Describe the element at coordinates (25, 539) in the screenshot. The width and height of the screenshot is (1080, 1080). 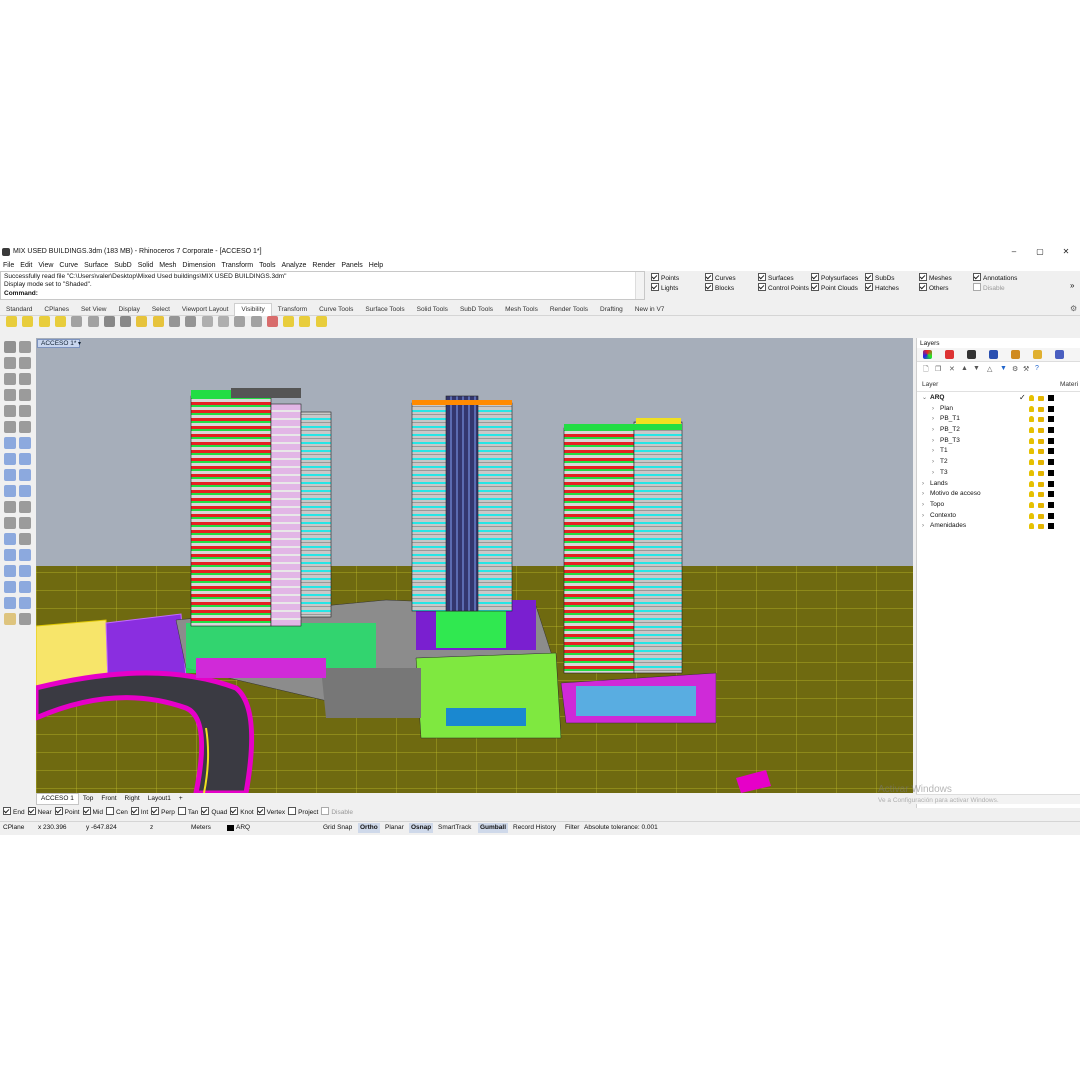
I see `dimension-icon` at that location.